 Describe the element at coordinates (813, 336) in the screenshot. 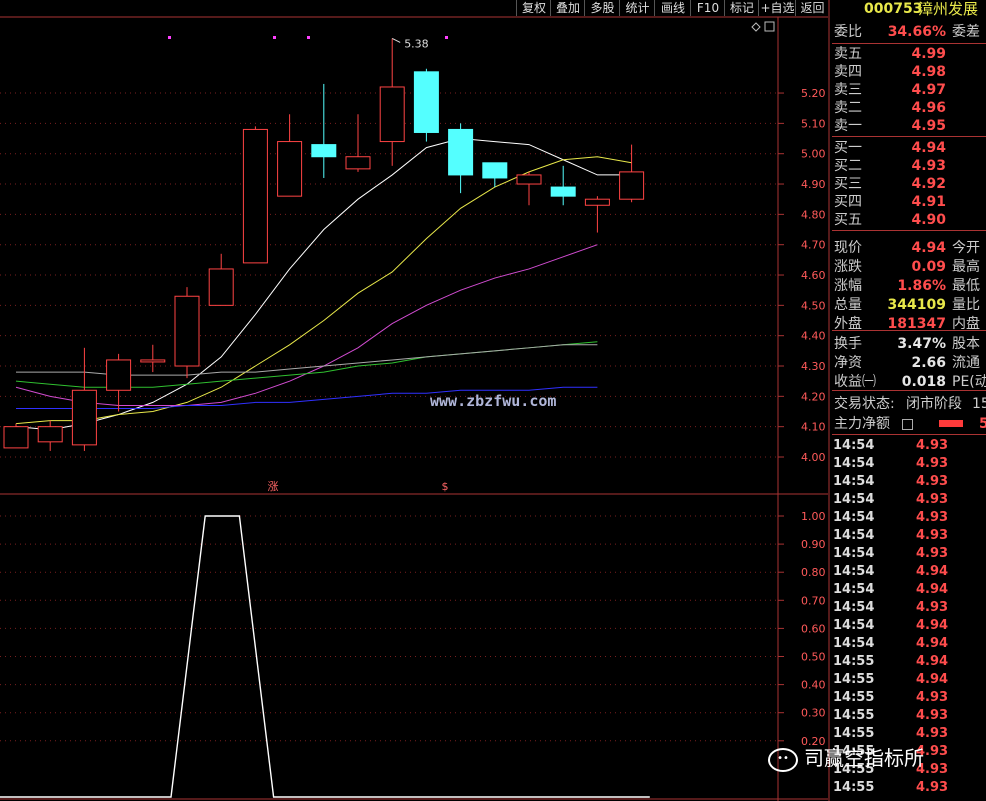

I see `price-tick-label: 4.40` at that location.